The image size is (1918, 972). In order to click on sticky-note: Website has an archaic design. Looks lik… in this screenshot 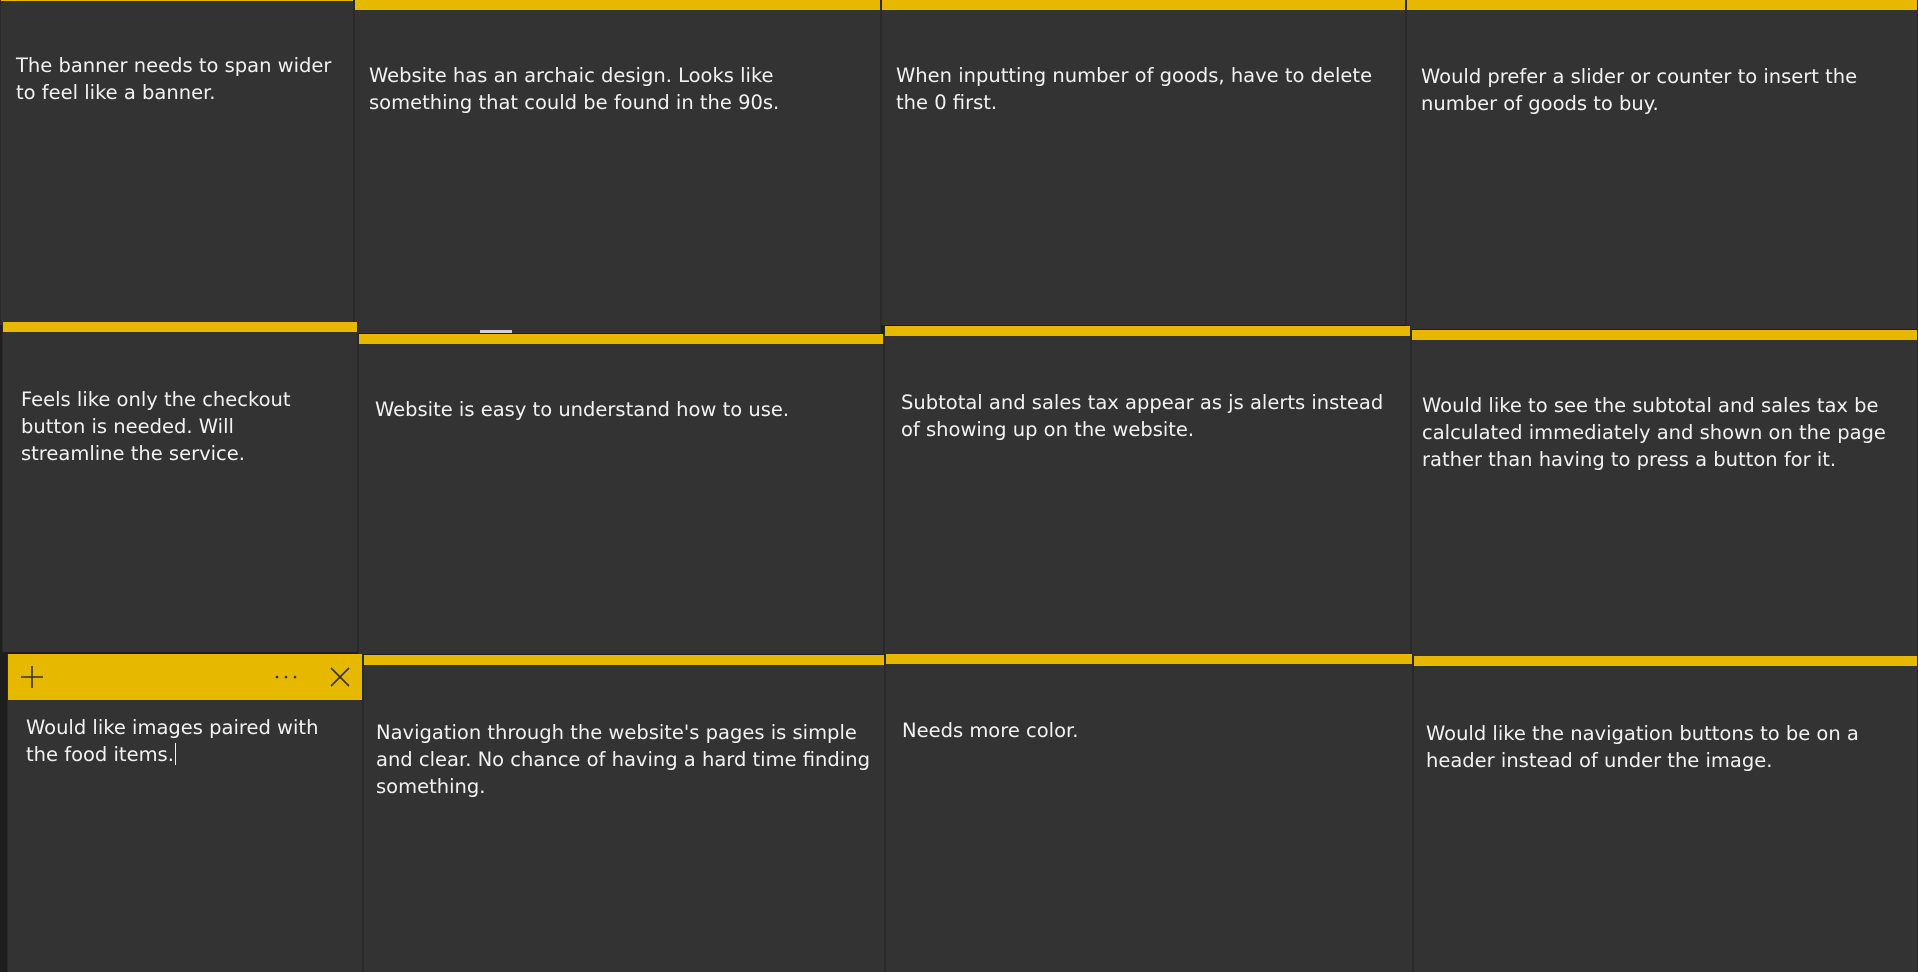, I will do `click(617, 166)`.